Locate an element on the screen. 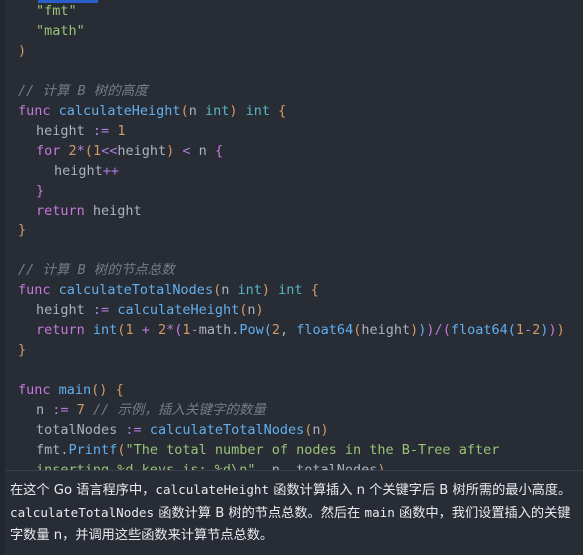 The height and width of the screenshot is (555, 583). code-token: - is located at coordinates (194, 330).